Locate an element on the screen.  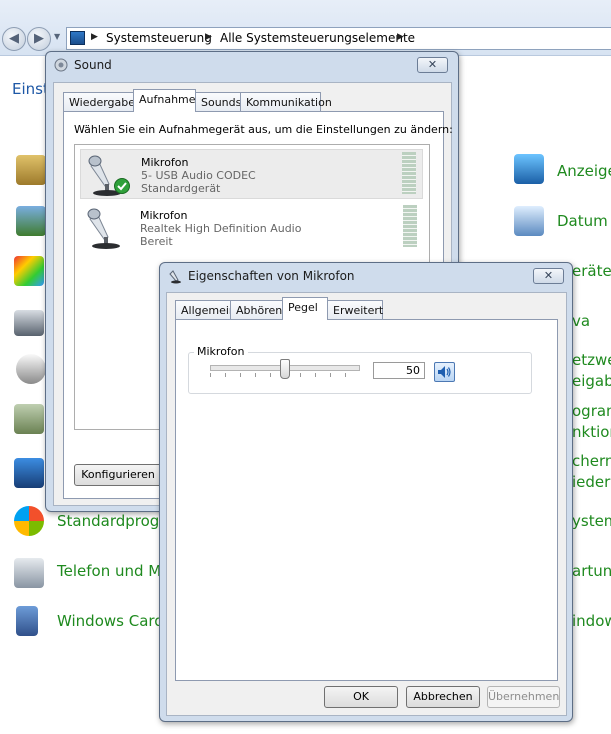
remote-desktop-icon is located at coordinates (29, 473).